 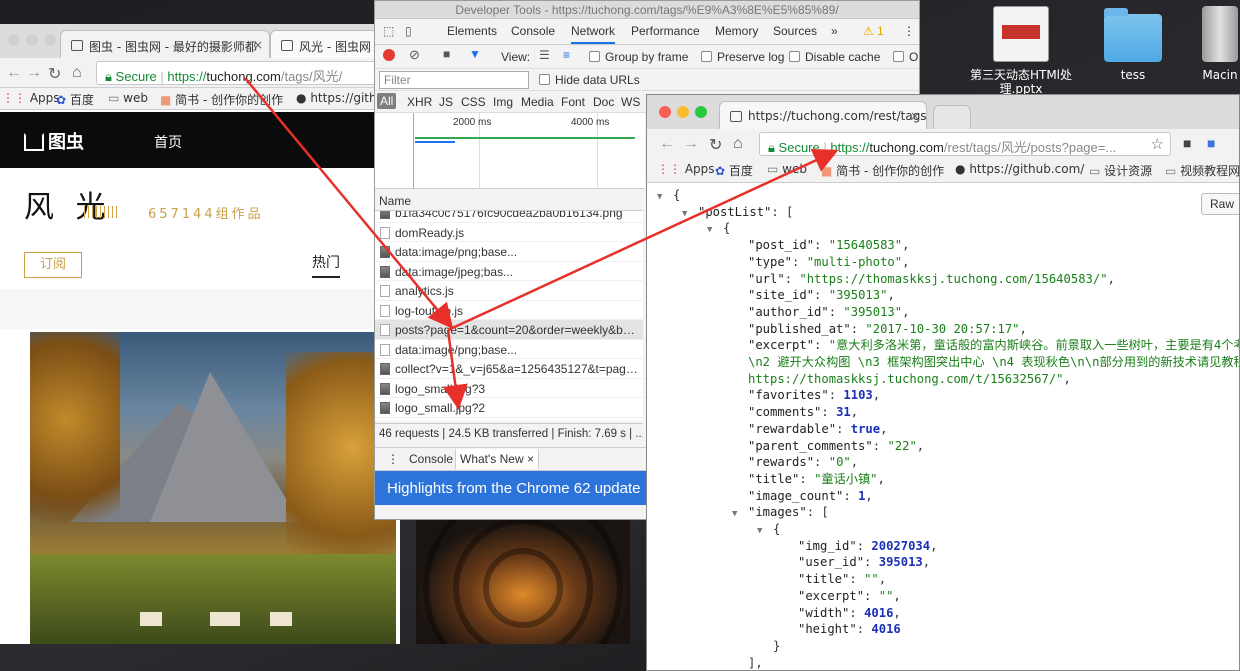 I want to click on filter-input: Filter, so click(x=454, y=80).